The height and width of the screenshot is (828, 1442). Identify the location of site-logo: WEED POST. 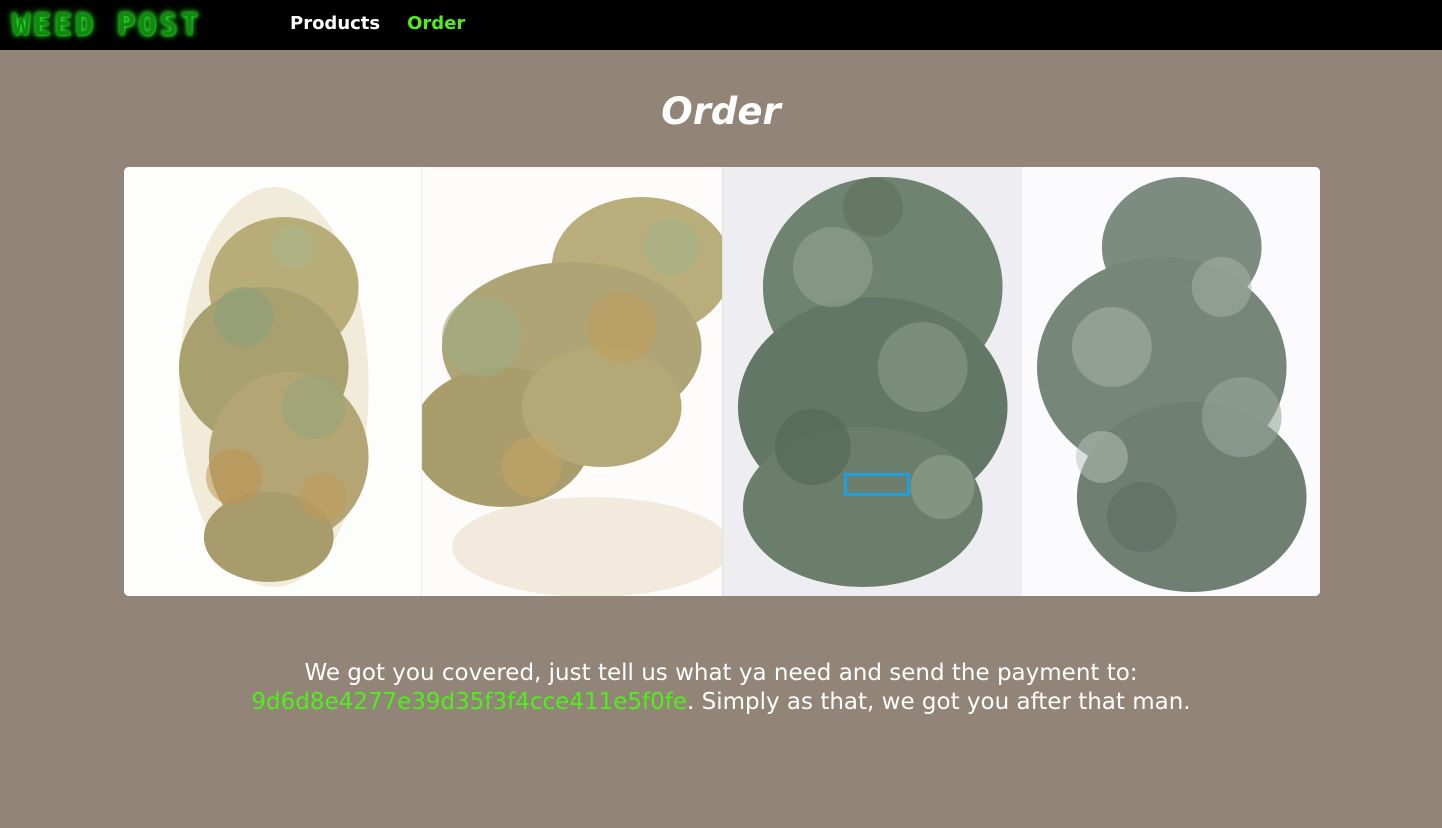
(132, 25).